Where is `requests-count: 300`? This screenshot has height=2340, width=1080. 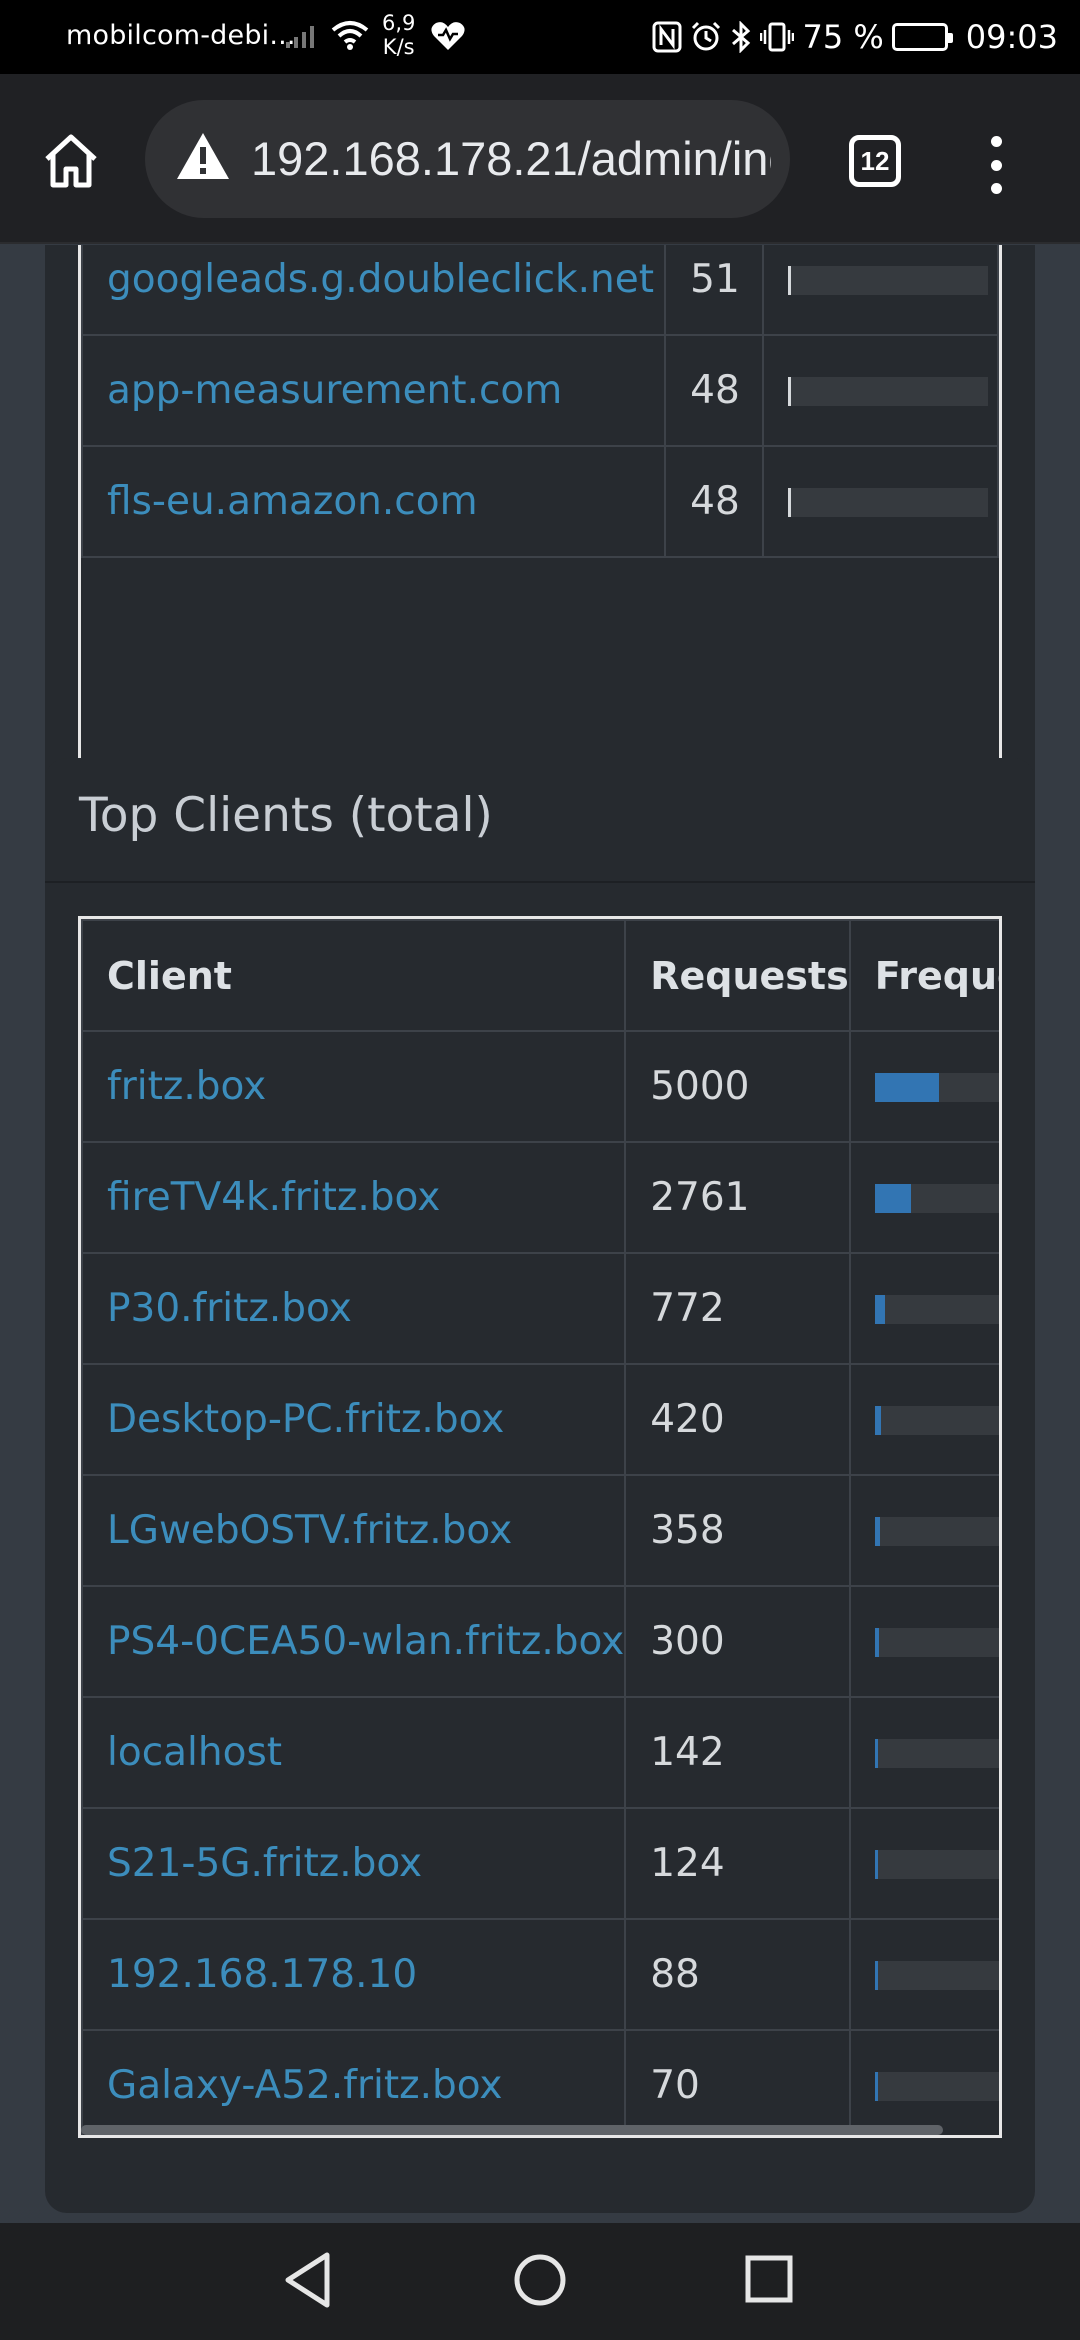
requests-count: 300 is located at coordinates (737, 1641).